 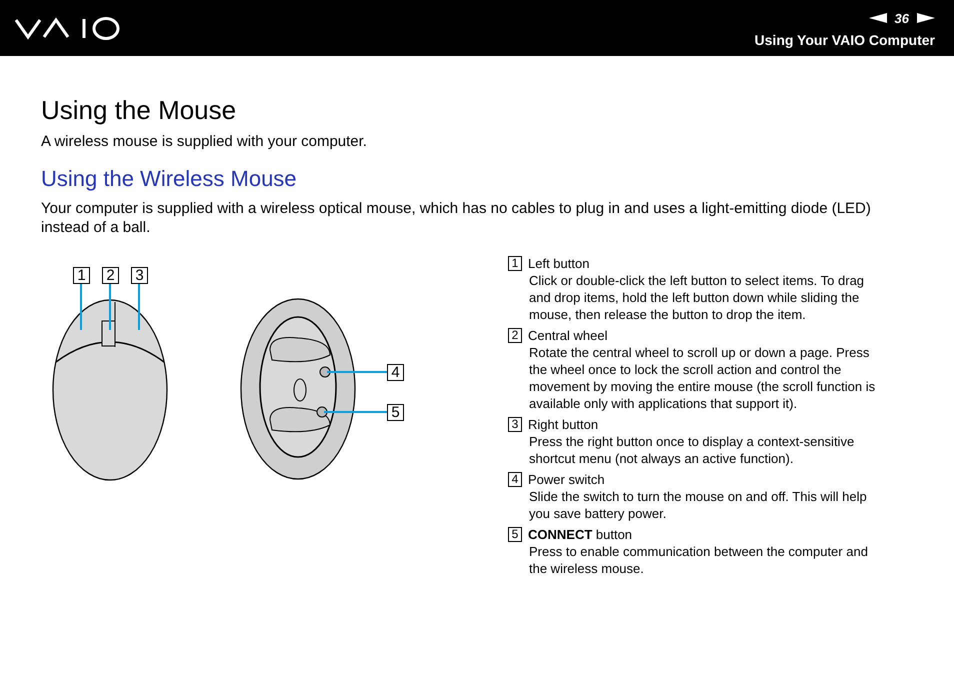 I want to click on part-description: Press to enable communication between the computer and the wireless mouse., so click(x=698, y=560).